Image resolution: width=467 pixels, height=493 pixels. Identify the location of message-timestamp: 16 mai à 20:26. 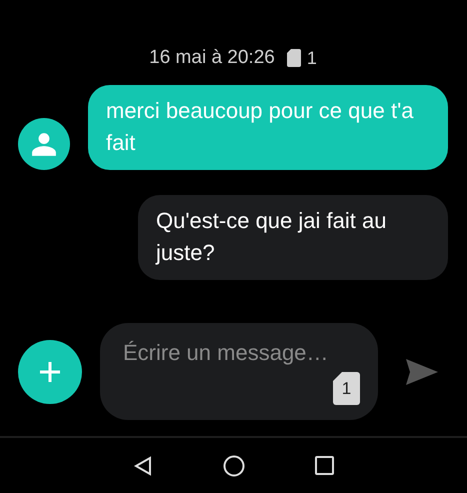
(212, 58).